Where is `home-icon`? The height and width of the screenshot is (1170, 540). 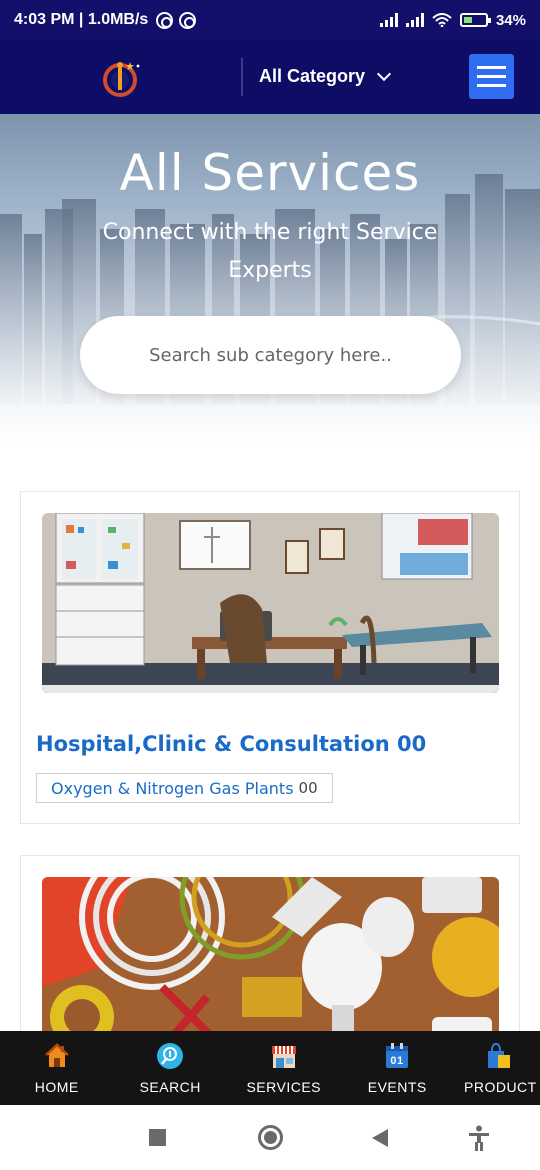 home-icon is located at coordinates (56, 1055).